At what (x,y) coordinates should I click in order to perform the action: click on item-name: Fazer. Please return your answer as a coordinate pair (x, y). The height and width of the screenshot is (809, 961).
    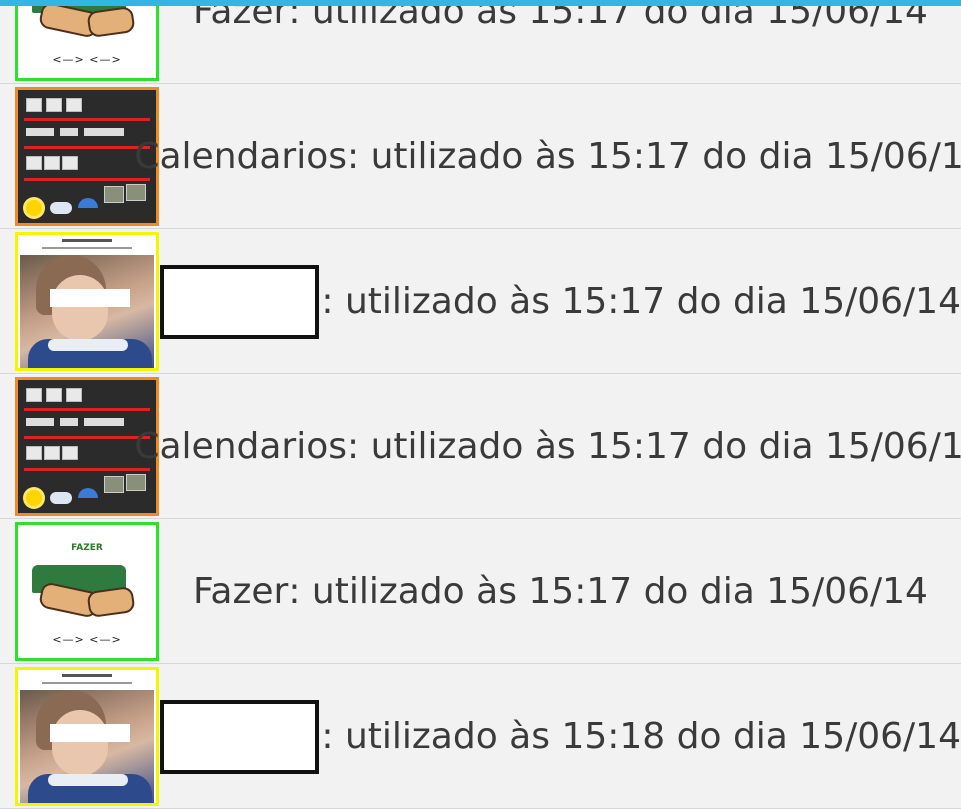
    Looking at the image, I should click on (241, 591).